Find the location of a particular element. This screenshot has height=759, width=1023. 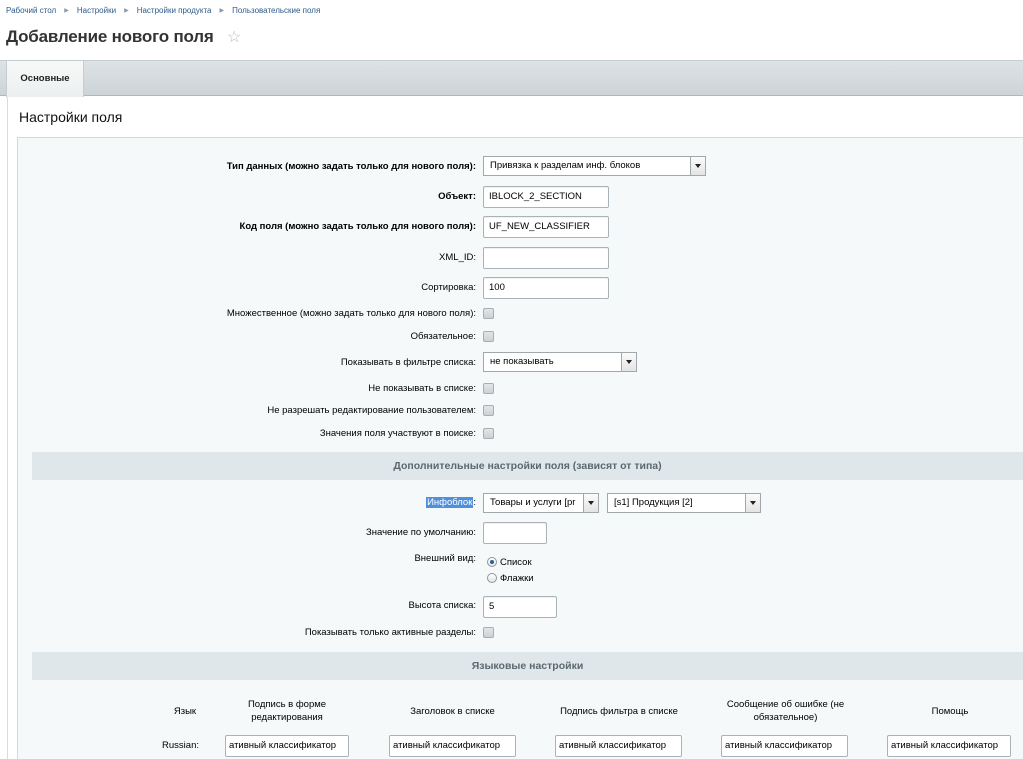

favorite-star-icon: ☆ is located at coordinates (234, 38).